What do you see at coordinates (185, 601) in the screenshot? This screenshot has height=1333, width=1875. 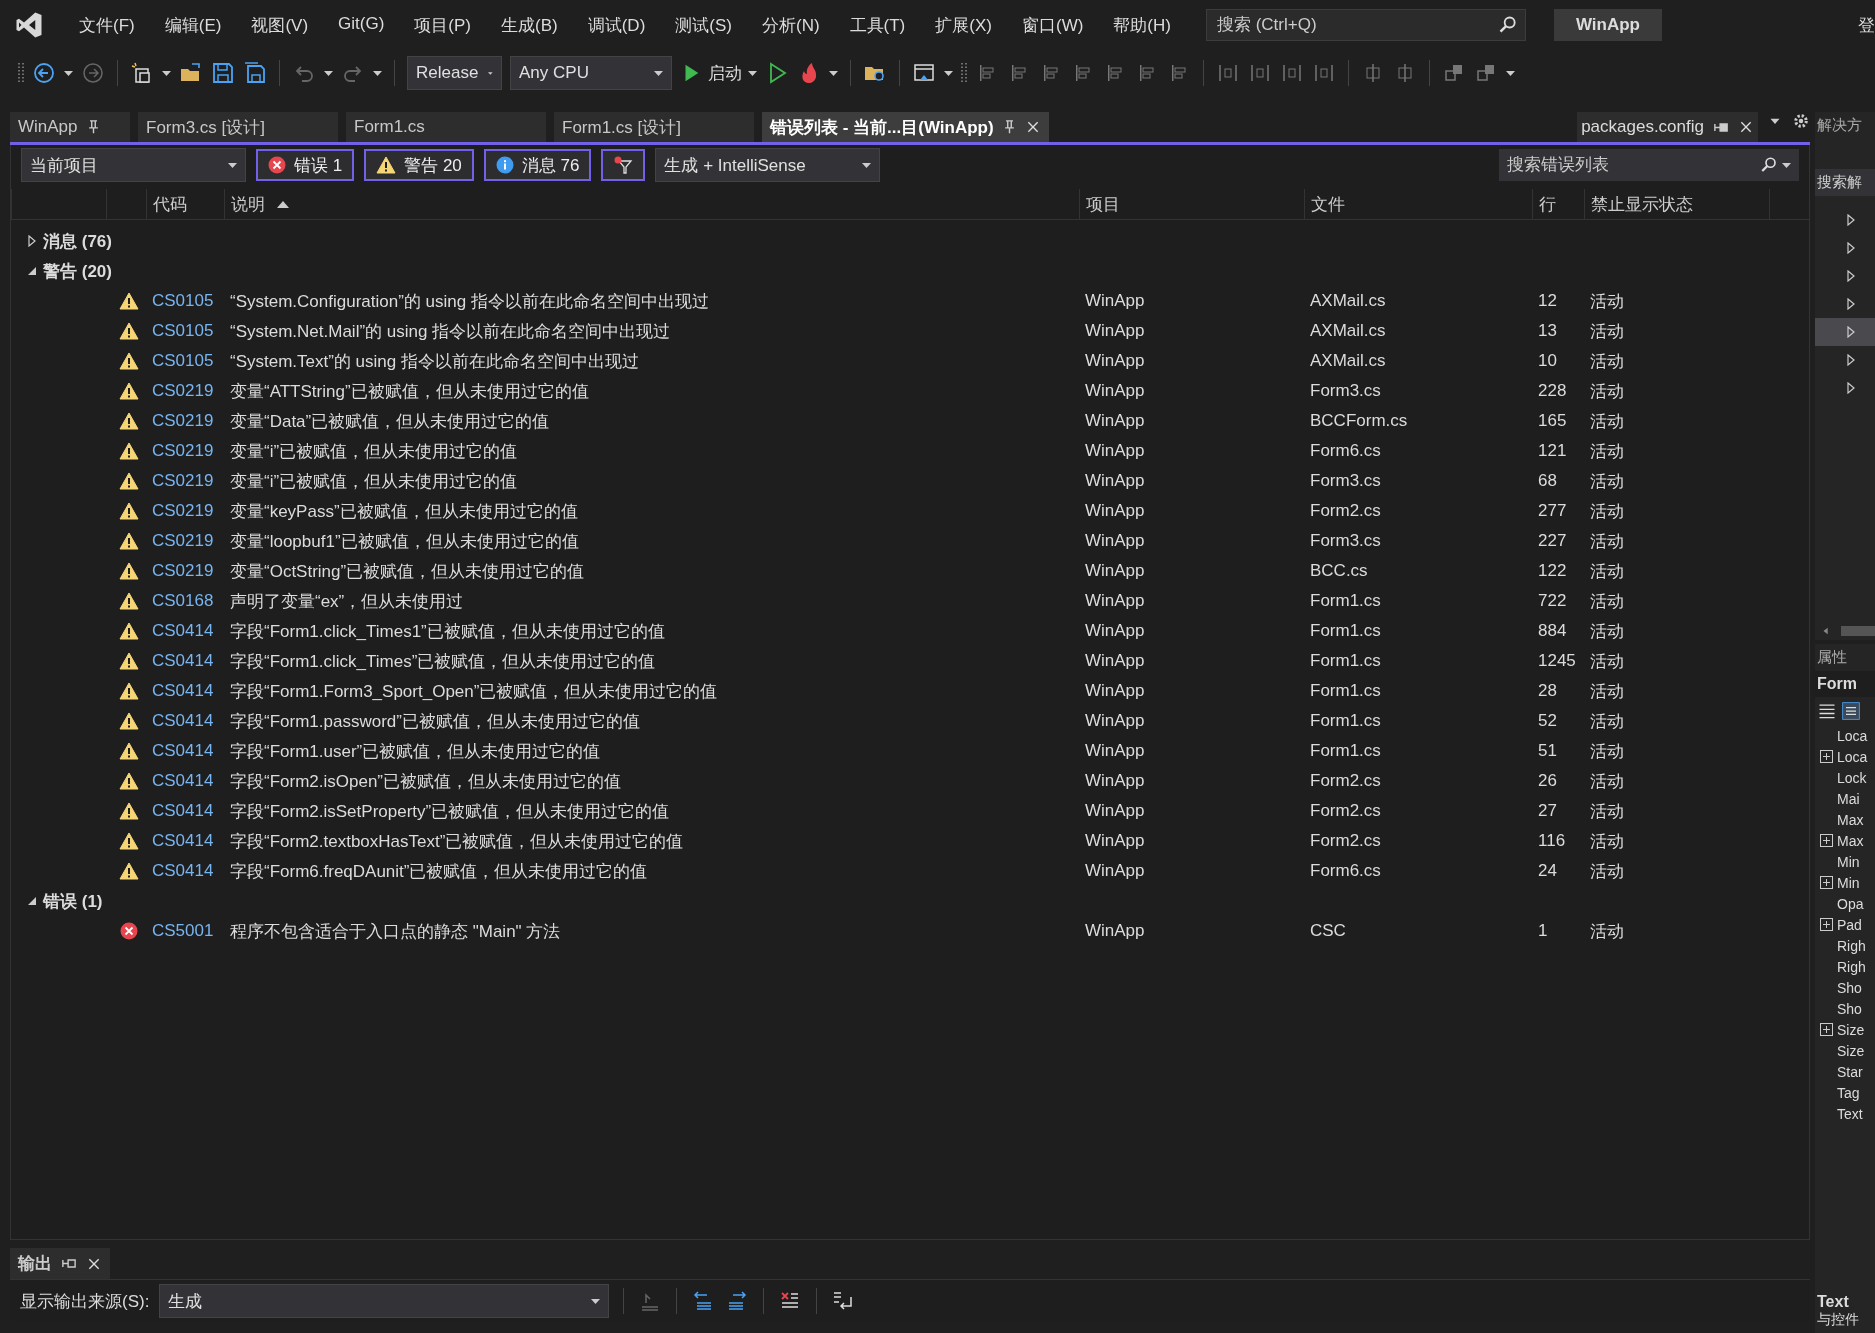 I see `error-code-link: CS0168` at bounding box center [185, 601].